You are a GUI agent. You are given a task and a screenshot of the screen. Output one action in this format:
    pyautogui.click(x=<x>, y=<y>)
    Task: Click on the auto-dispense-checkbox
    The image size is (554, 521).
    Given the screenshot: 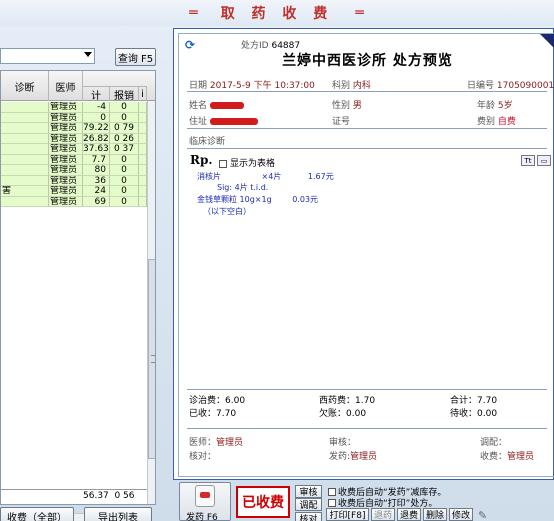 What is the action you would take?
    pyautogui.click(x=332, y=491)
    